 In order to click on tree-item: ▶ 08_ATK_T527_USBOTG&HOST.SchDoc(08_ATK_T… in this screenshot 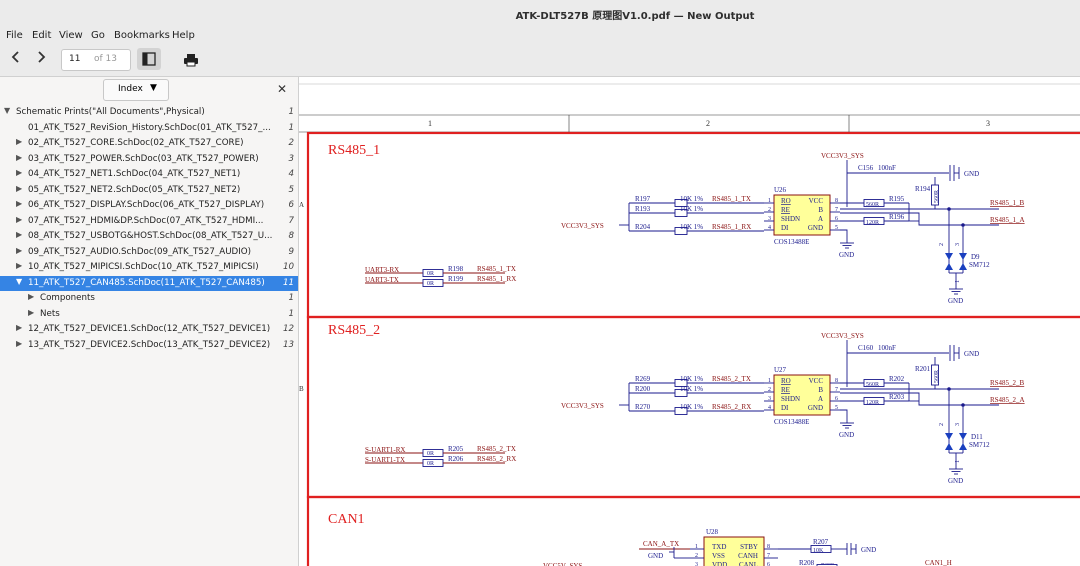, I will do `click(149, 237)`.